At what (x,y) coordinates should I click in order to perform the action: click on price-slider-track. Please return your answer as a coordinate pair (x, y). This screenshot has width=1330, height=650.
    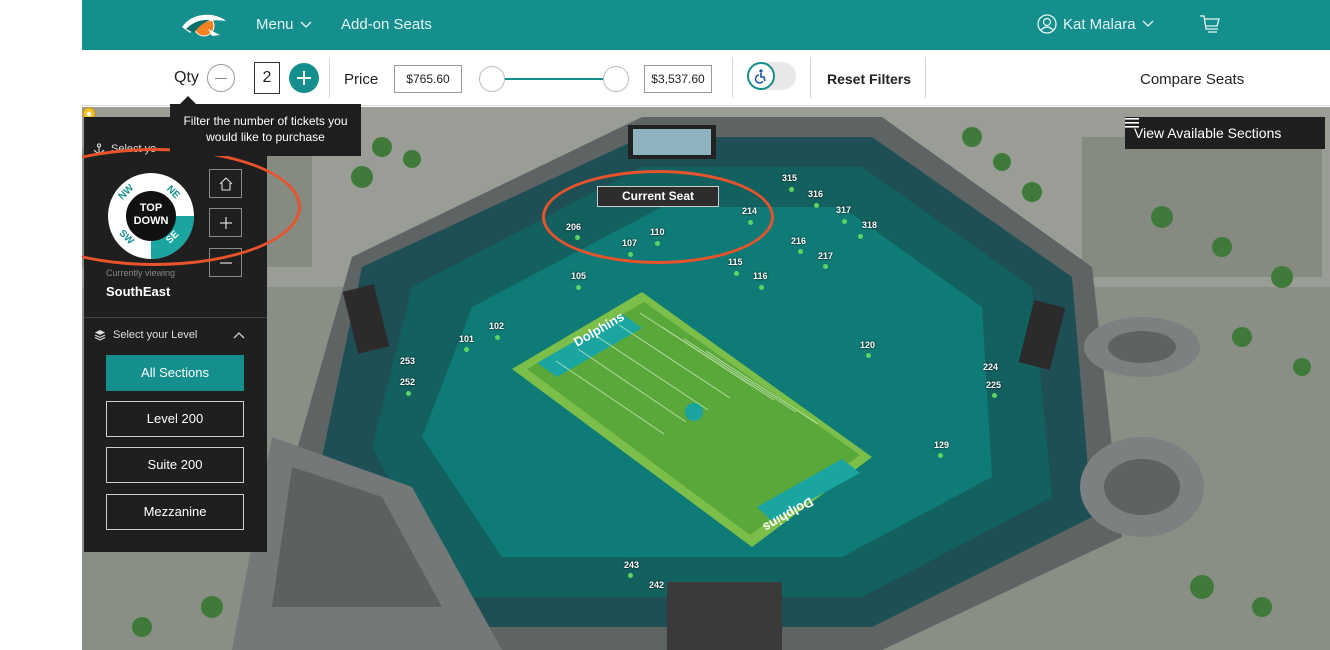
    Looking at the image, I should click on (555, 79).